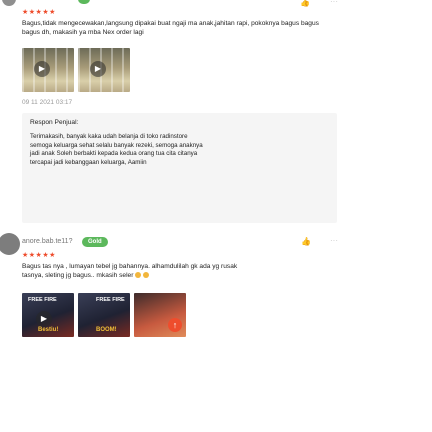 Image resolution: width=432 pixels, height=432 pixels. What do you see at coordinates (146, 275) in the screenshot?
I see `clap-emoji-icon` at bounding box center [146, 275].